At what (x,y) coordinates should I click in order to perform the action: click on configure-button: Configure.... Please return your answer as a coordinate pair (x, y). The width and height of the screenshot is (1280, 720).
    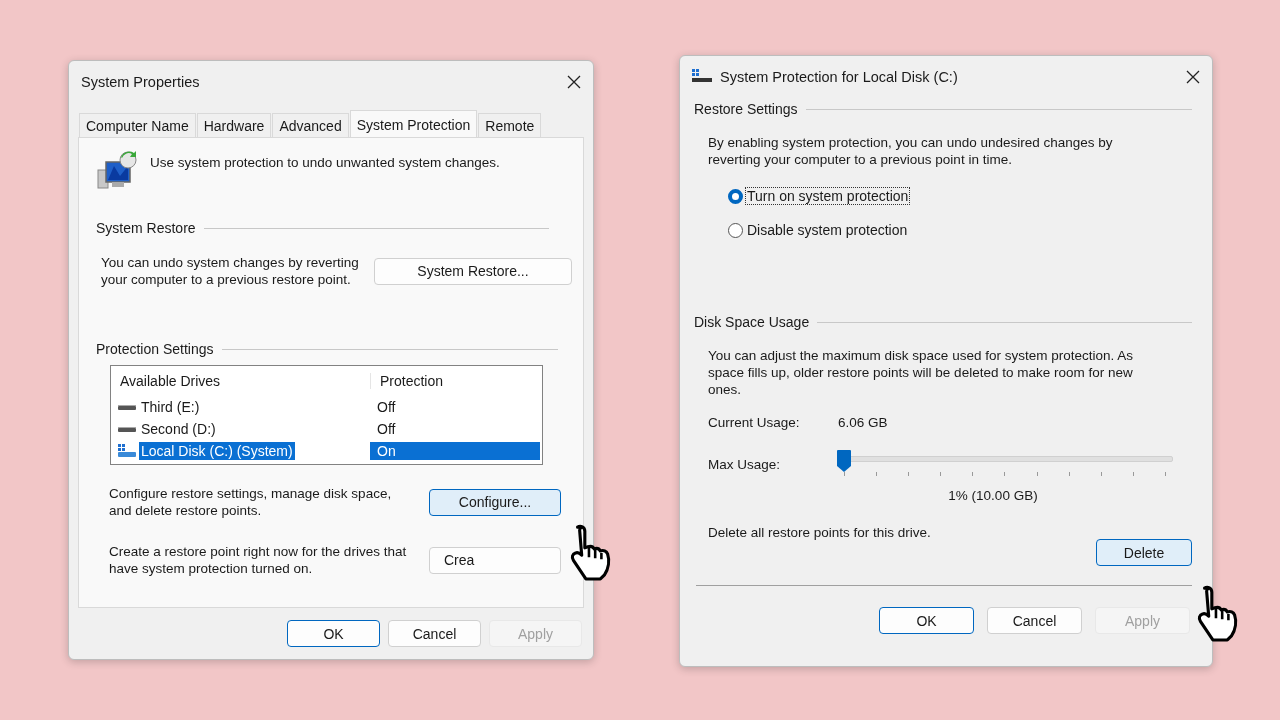
    Looking at the image, I should click on (495, 502).